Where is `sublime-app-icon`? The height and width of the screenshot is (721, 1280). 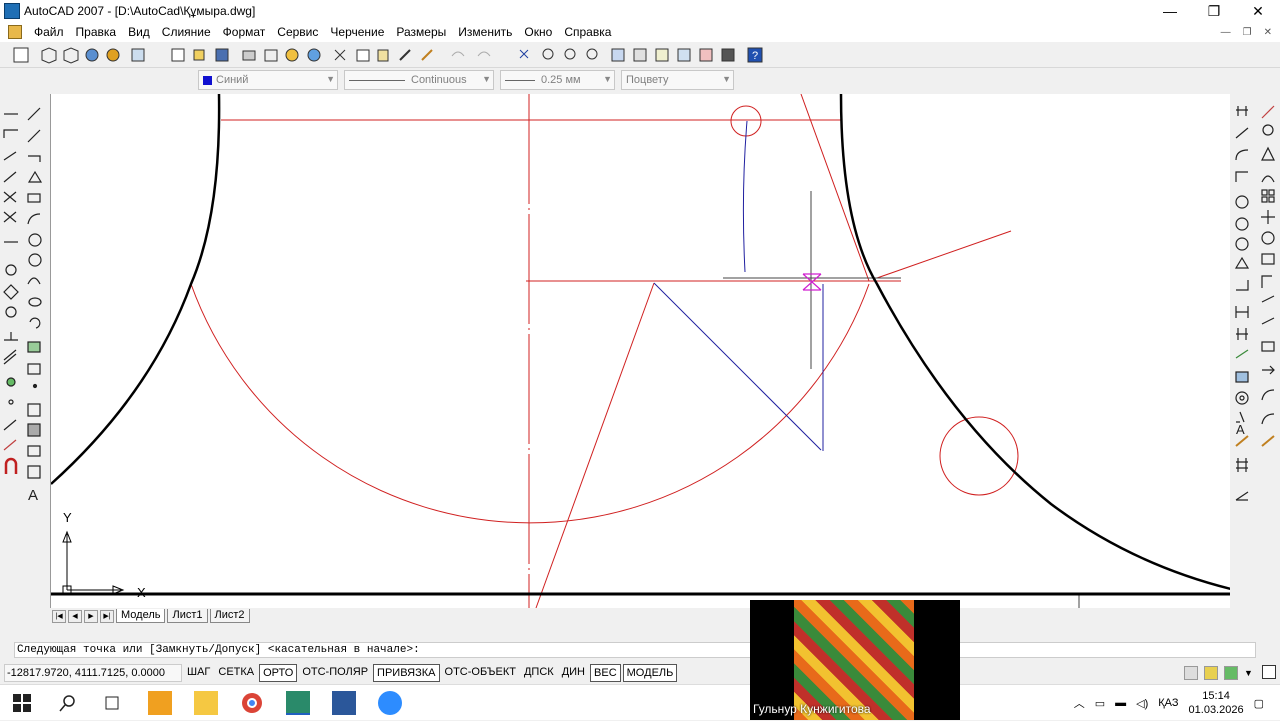
sublime-app-icon is located at coordinates (160, 703).